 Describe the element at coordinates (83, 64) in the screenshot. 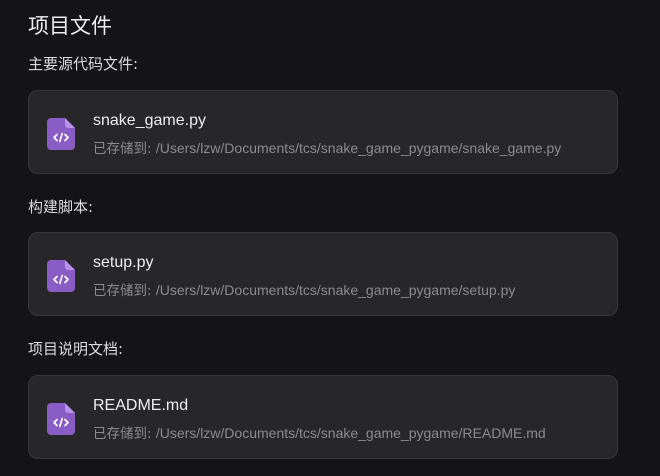

I see `section-label-source: 主要源代码文件:` at that location.